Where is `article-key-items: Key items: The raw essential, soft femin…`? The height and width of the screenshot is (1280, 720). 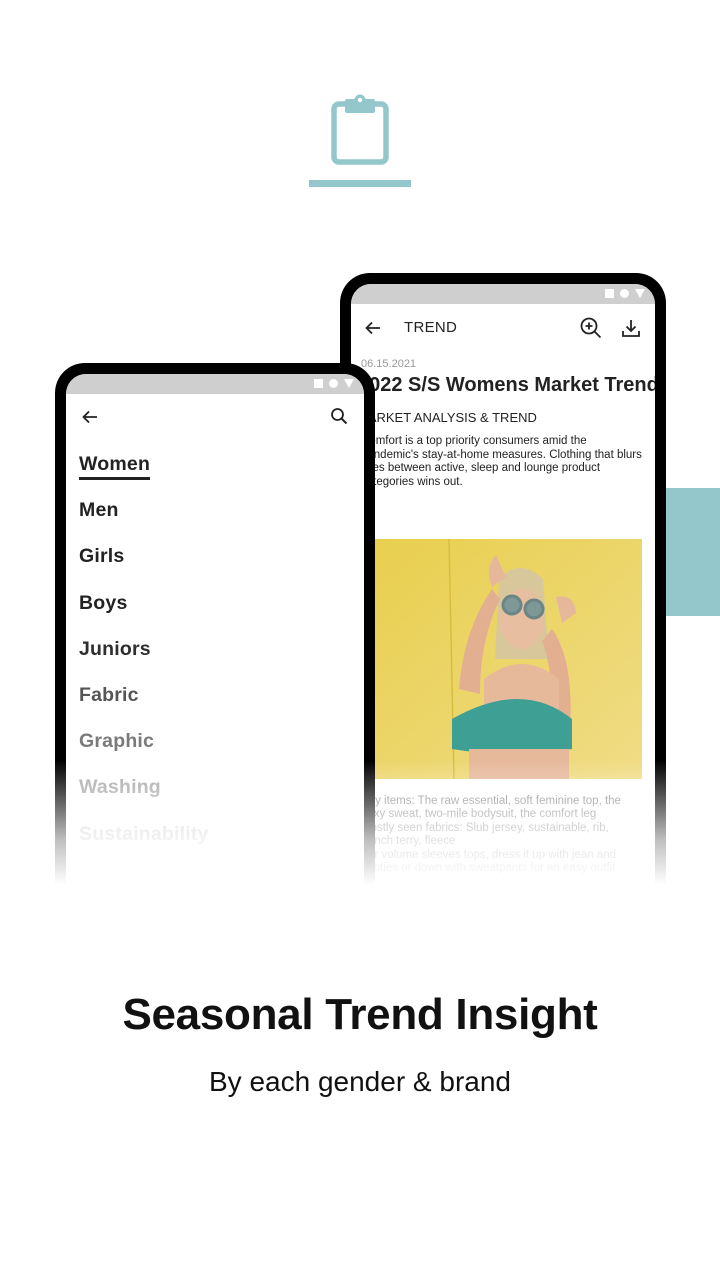
article-key-items: Key items: The raw essential, soft femin… is located at coordinates (505, 835).